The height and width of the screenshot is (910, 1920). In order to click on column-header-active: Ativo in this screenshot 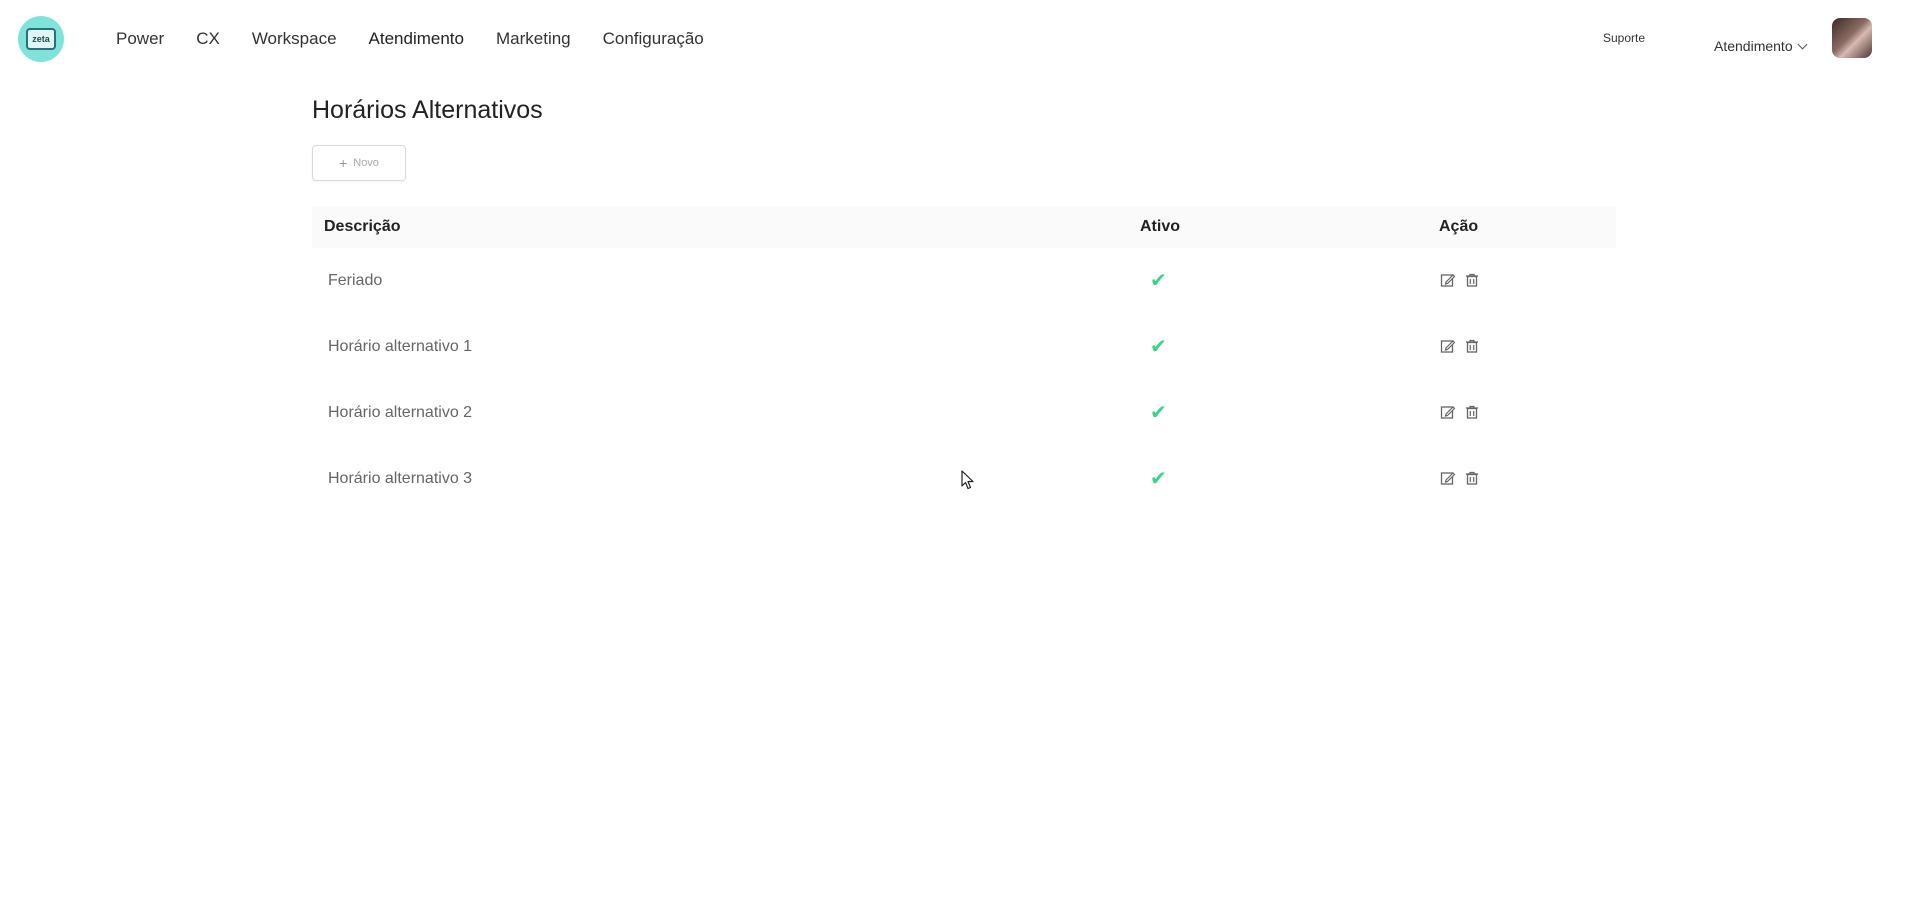, I will do `click(1160, 227)`.